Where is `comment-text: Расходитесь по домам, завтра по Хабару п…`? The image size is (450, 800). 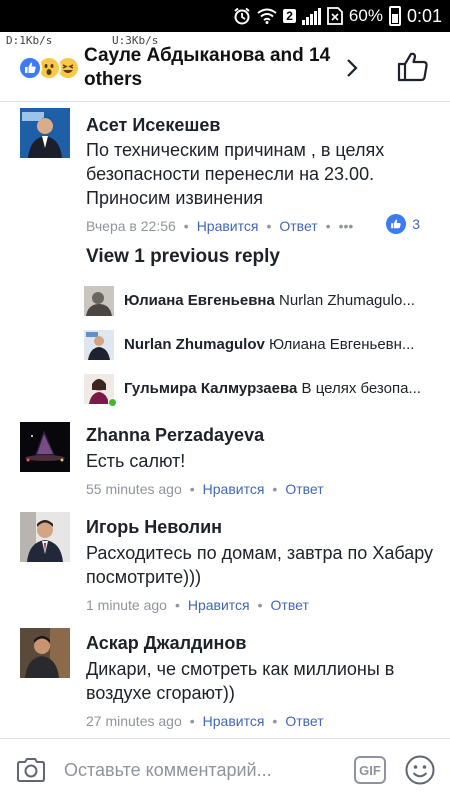
comment-text: Расходитесь по домам, завтра по Хабару п… is located at coordinates (260, 565).